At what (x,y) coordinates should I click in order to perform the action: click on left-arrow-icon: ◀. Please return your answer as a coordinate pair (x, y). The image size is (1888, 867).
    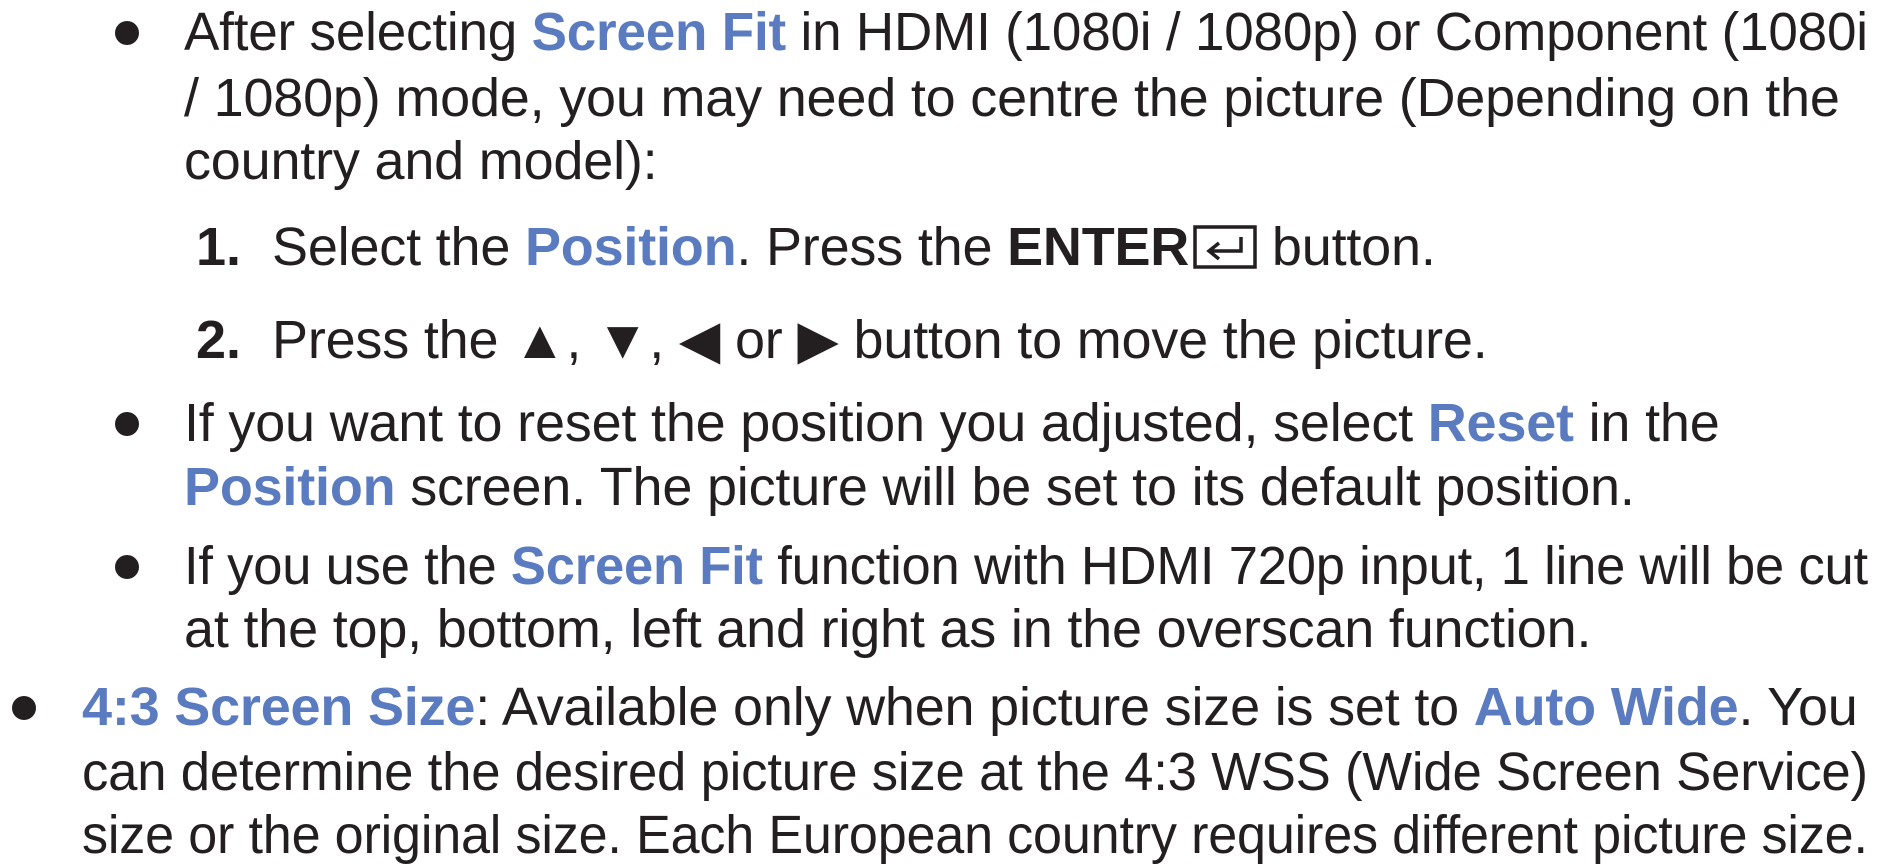
    Looking at the image, I should click on (699, 340).